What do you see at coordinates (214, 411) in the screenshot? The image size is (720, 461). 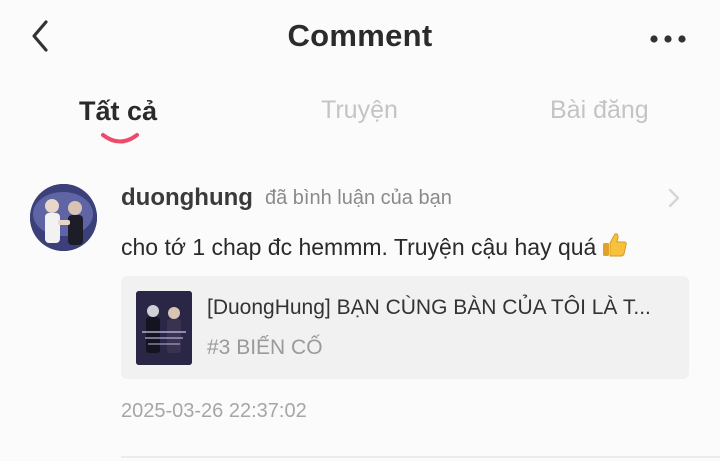 I see `timestamp: 2025-03-26 22:37:02` at bounding box center [214, 411].